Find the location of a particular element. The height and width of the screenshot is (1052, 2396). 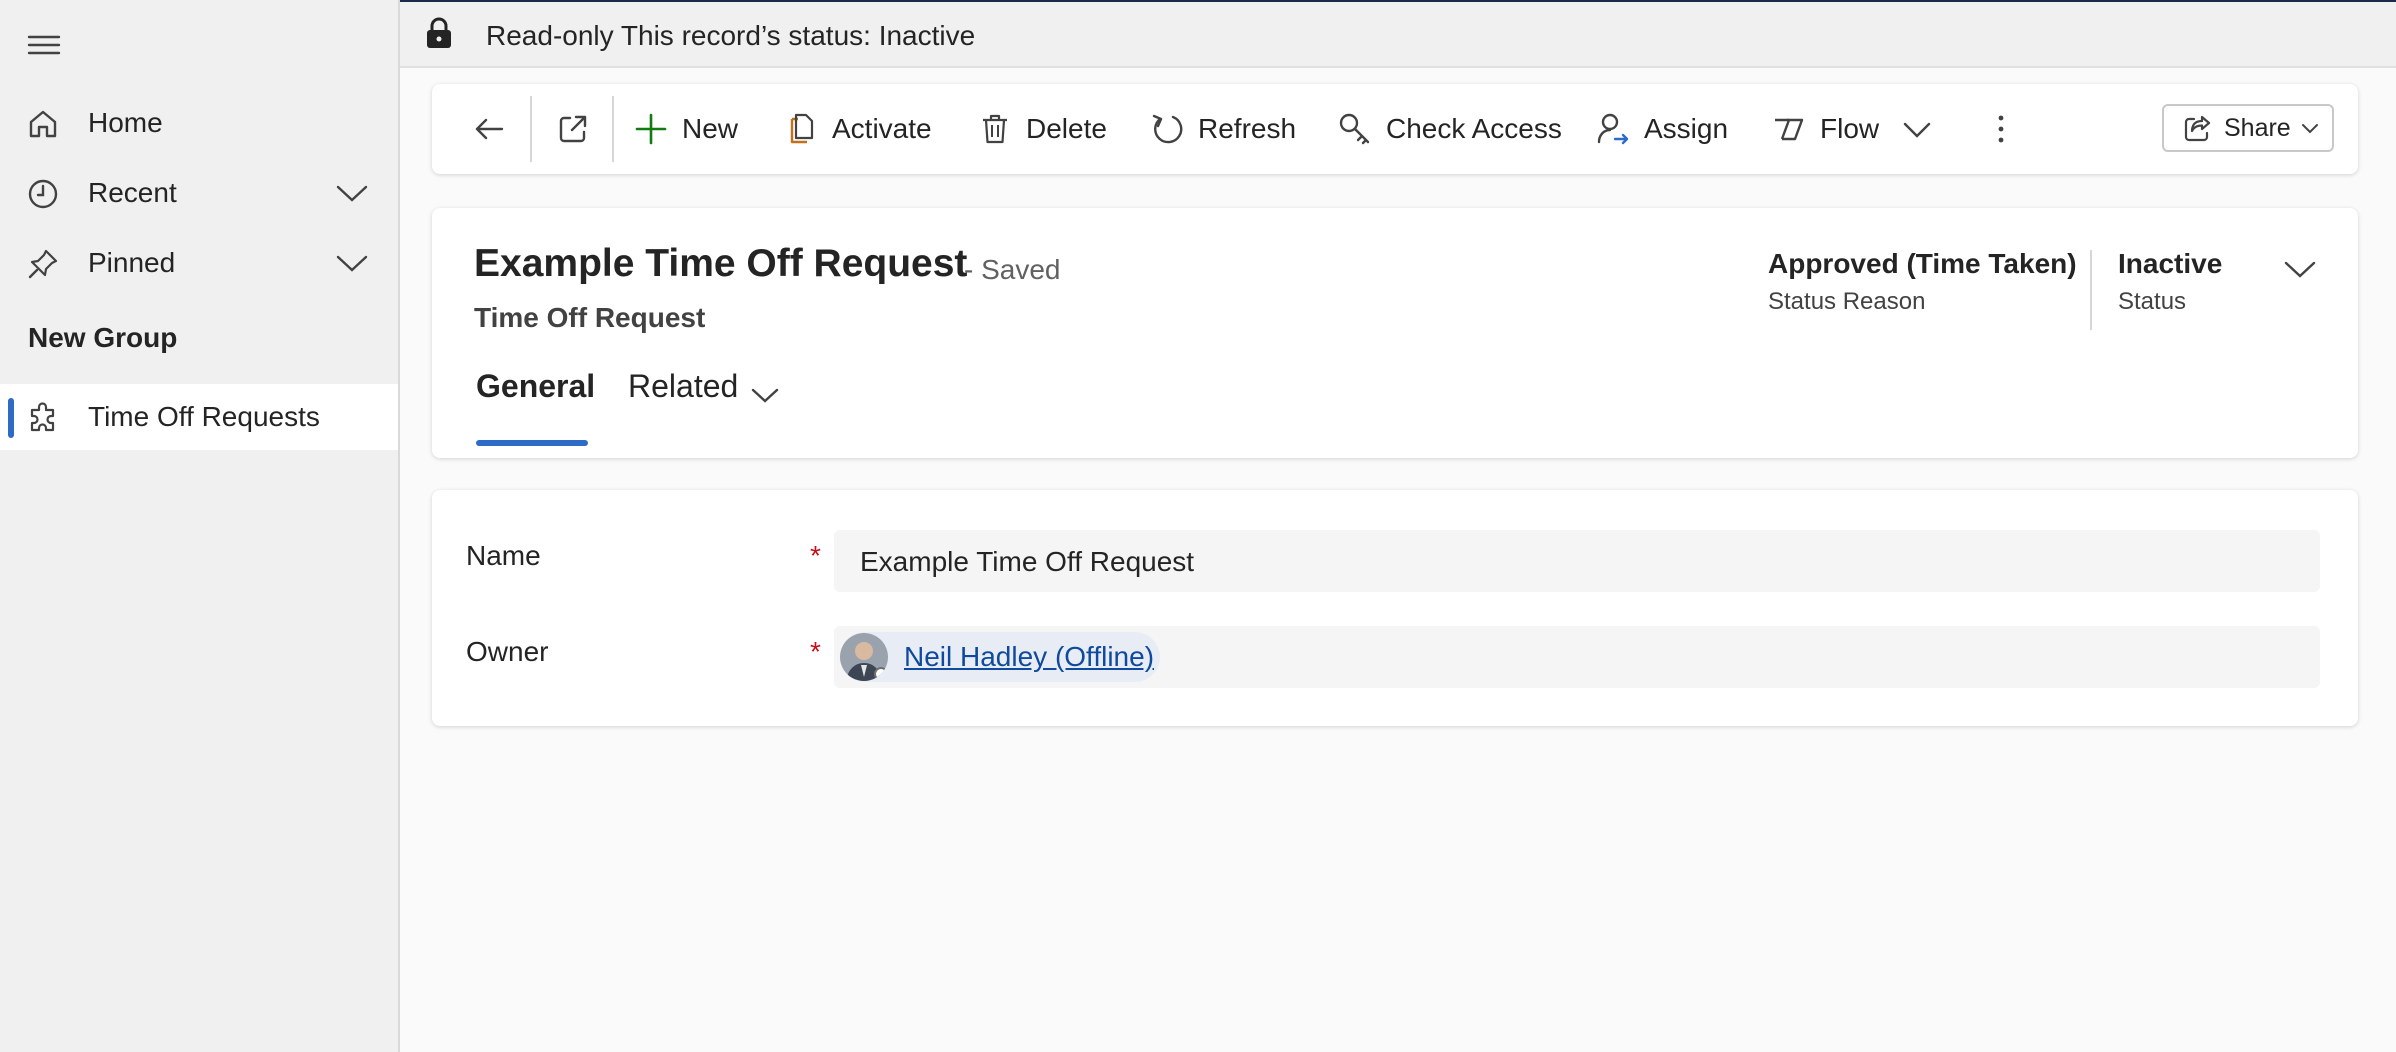

activate-document-icon is located at coordinates (801, 129).